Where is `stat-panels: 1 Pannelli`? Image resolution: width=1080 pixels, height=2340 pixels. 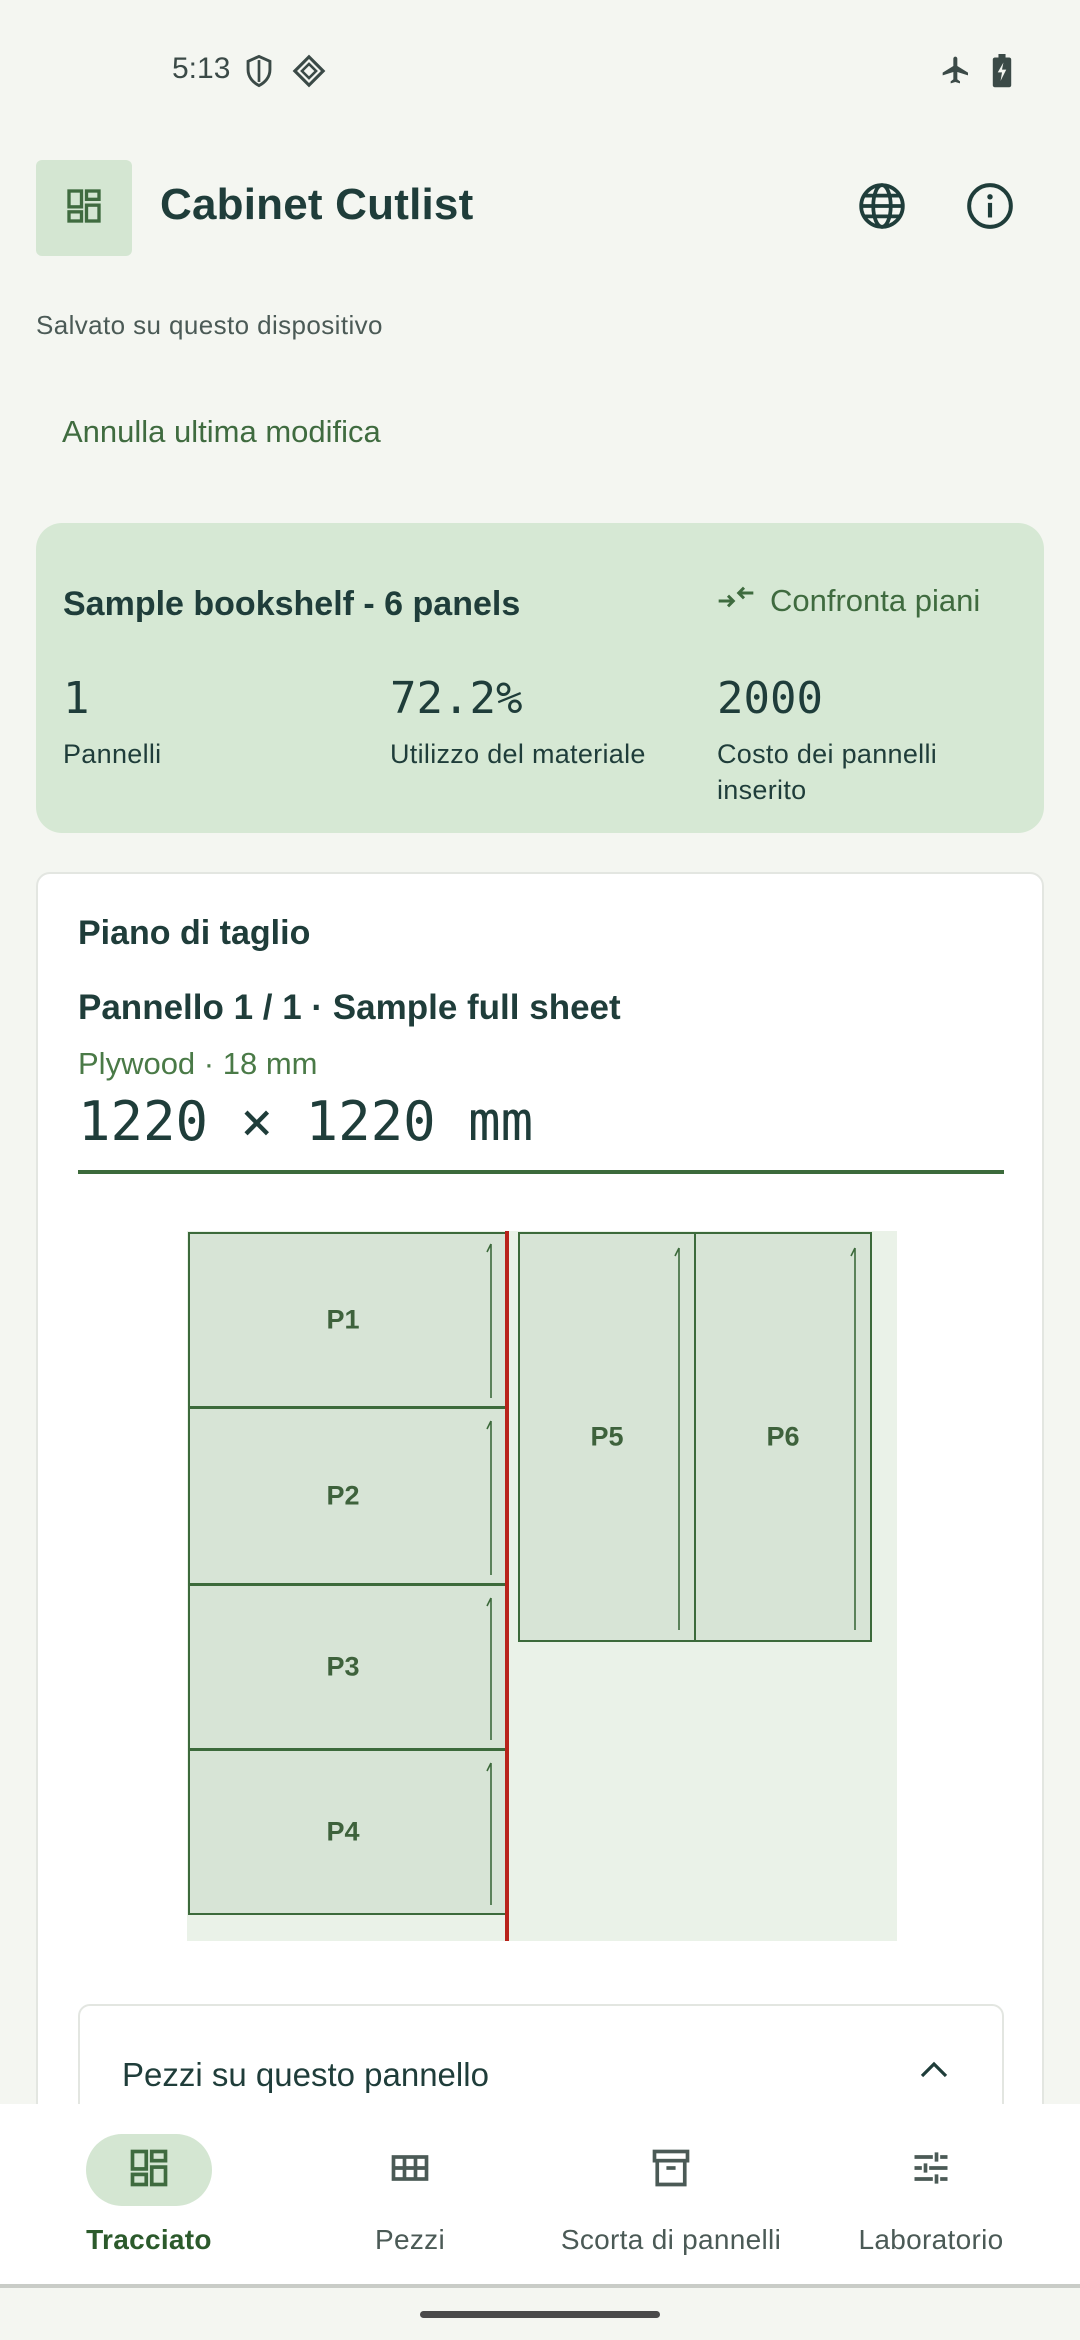 stat-panels: 1 Pannelli is located at coordinates (213, 722).